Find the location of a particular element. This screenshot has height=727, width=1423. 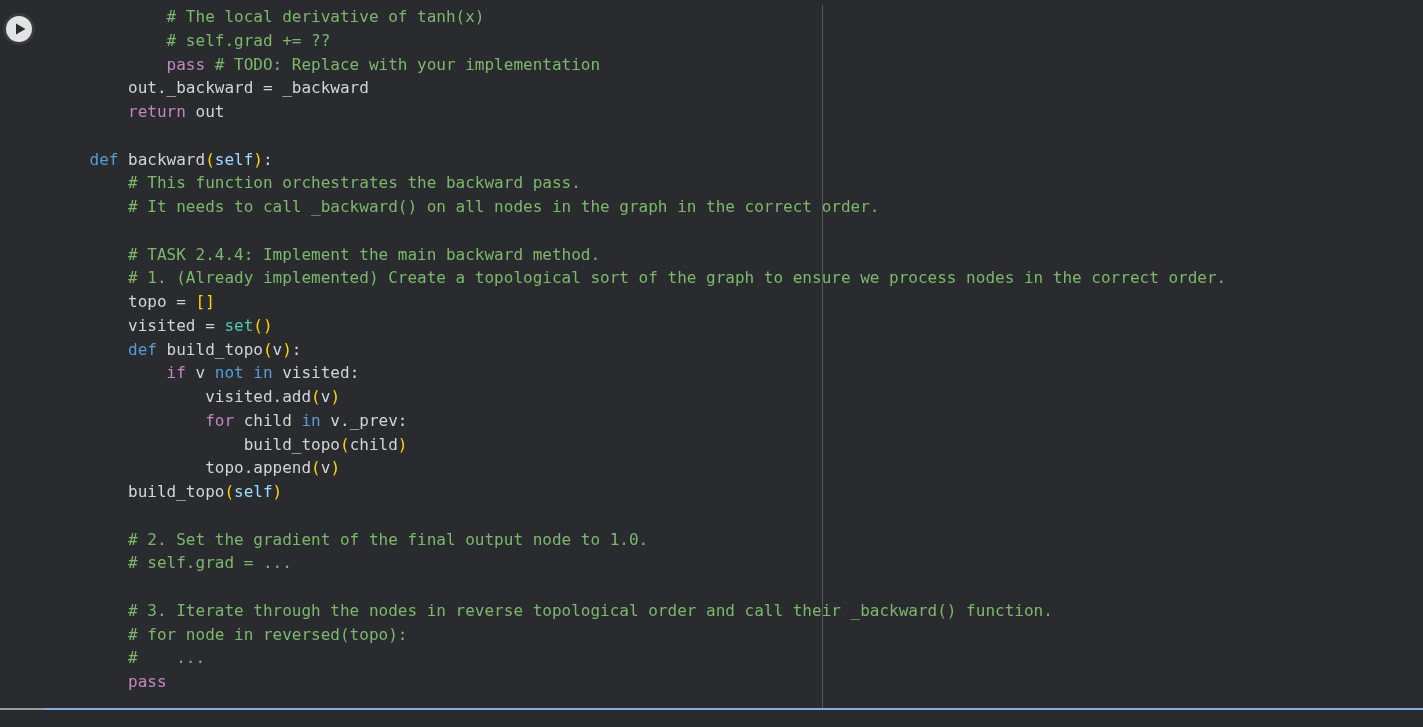

code-line: visited.add(v) is located at coordinates (272, 396).